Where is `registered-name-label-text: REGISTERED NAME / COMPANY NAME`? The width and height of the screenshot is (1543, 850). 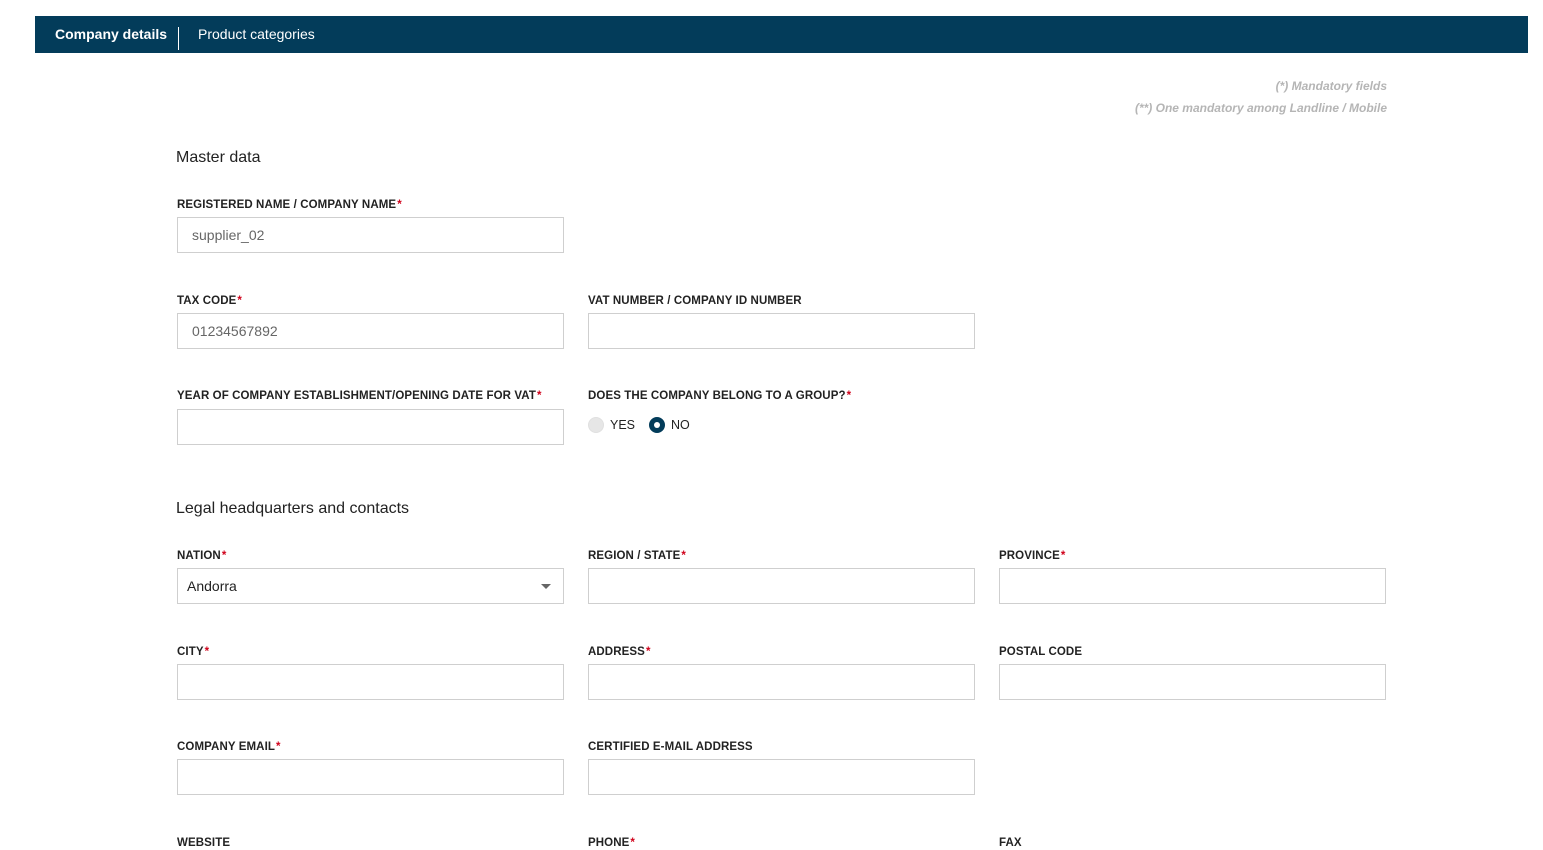
registered-name-label-text: REGISTERED NAME / COMPANY NAME is located at coordinates (287, 205).